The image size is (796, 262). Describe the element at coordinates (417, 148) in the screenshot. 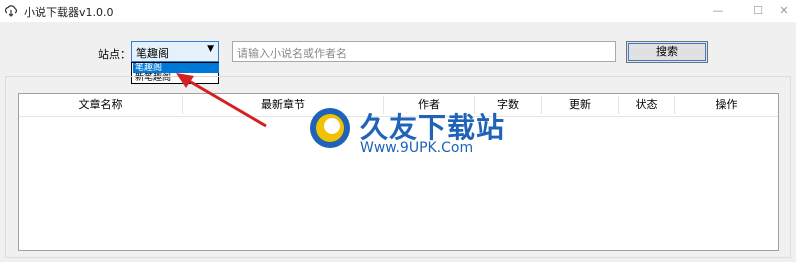

I see `watermark-url: Www.9UPK.Com` at that location.